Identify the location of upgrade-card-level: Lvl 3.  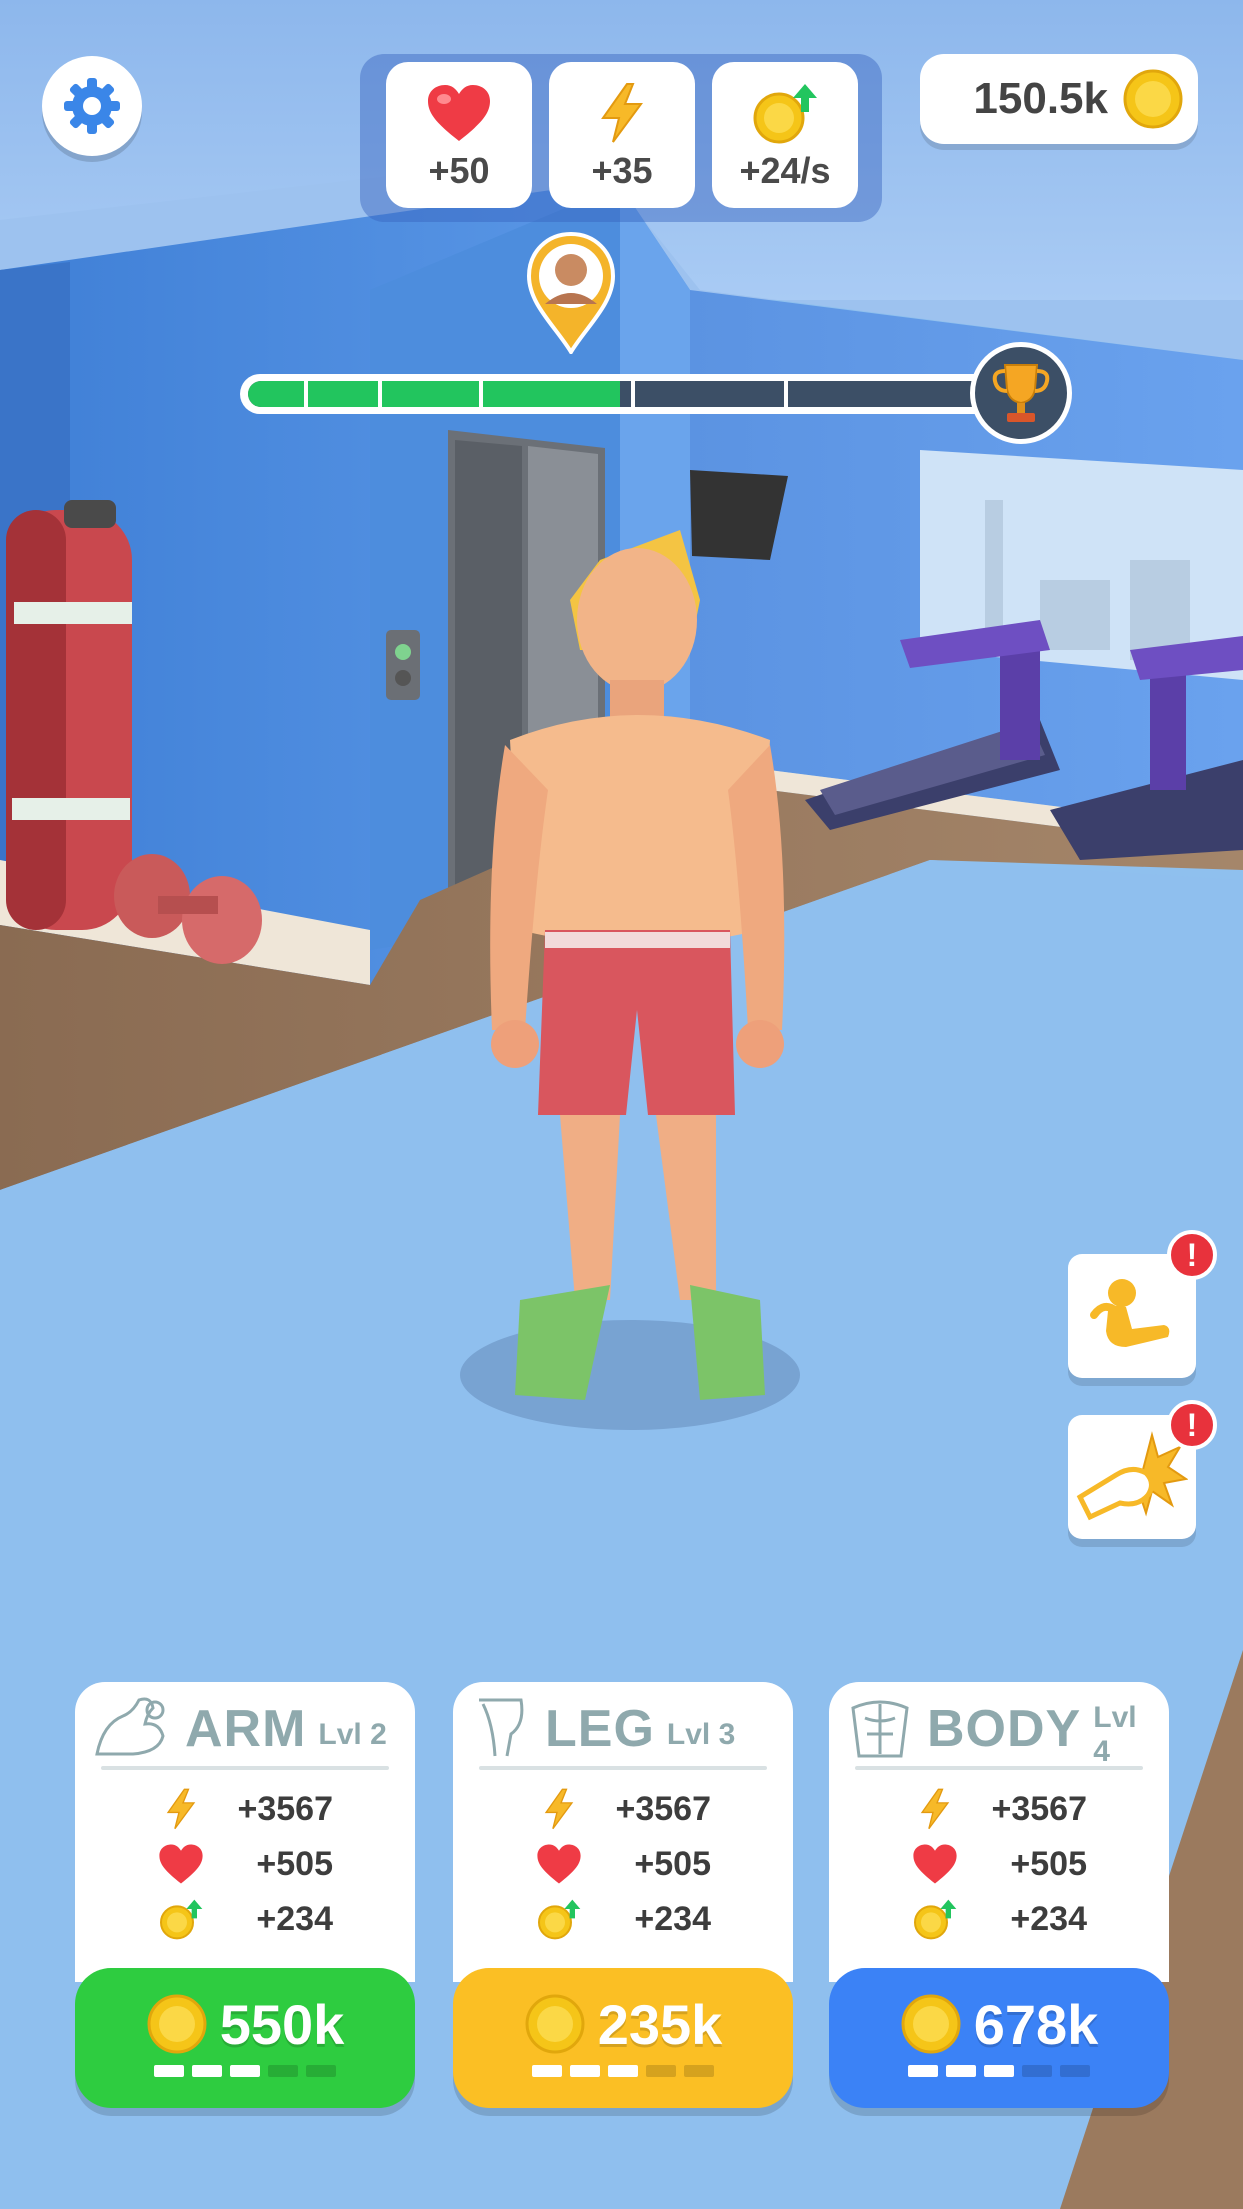
(701, 1734).